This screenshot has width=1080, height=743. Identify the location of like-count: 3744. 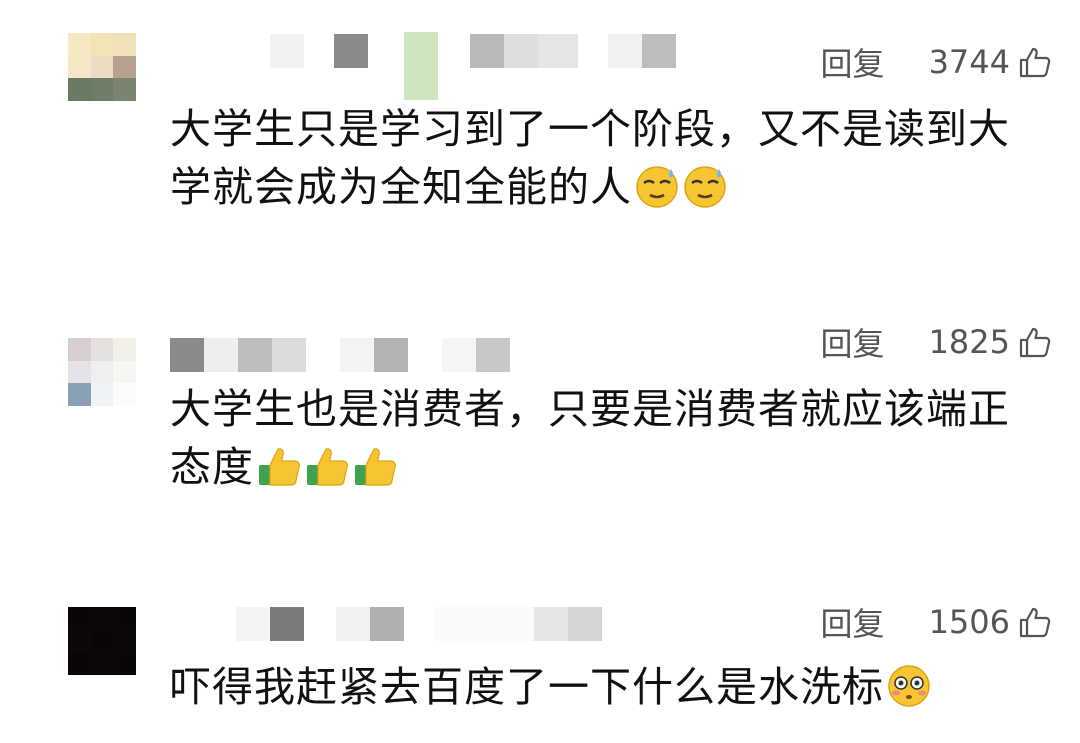
(969, 62).